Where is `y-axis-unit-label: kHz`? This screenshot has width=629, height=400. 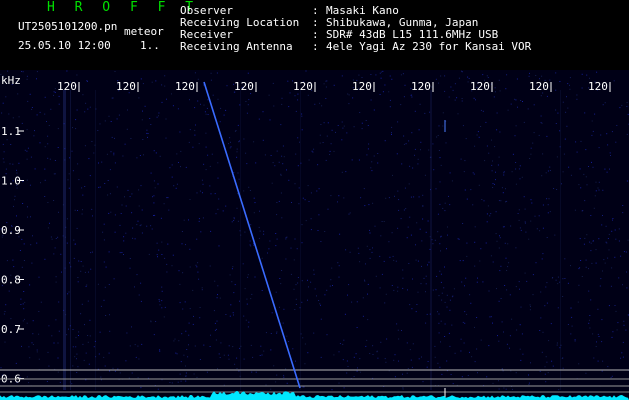 y-axis-unit-label: kHz is located at coordinates (11, 80).